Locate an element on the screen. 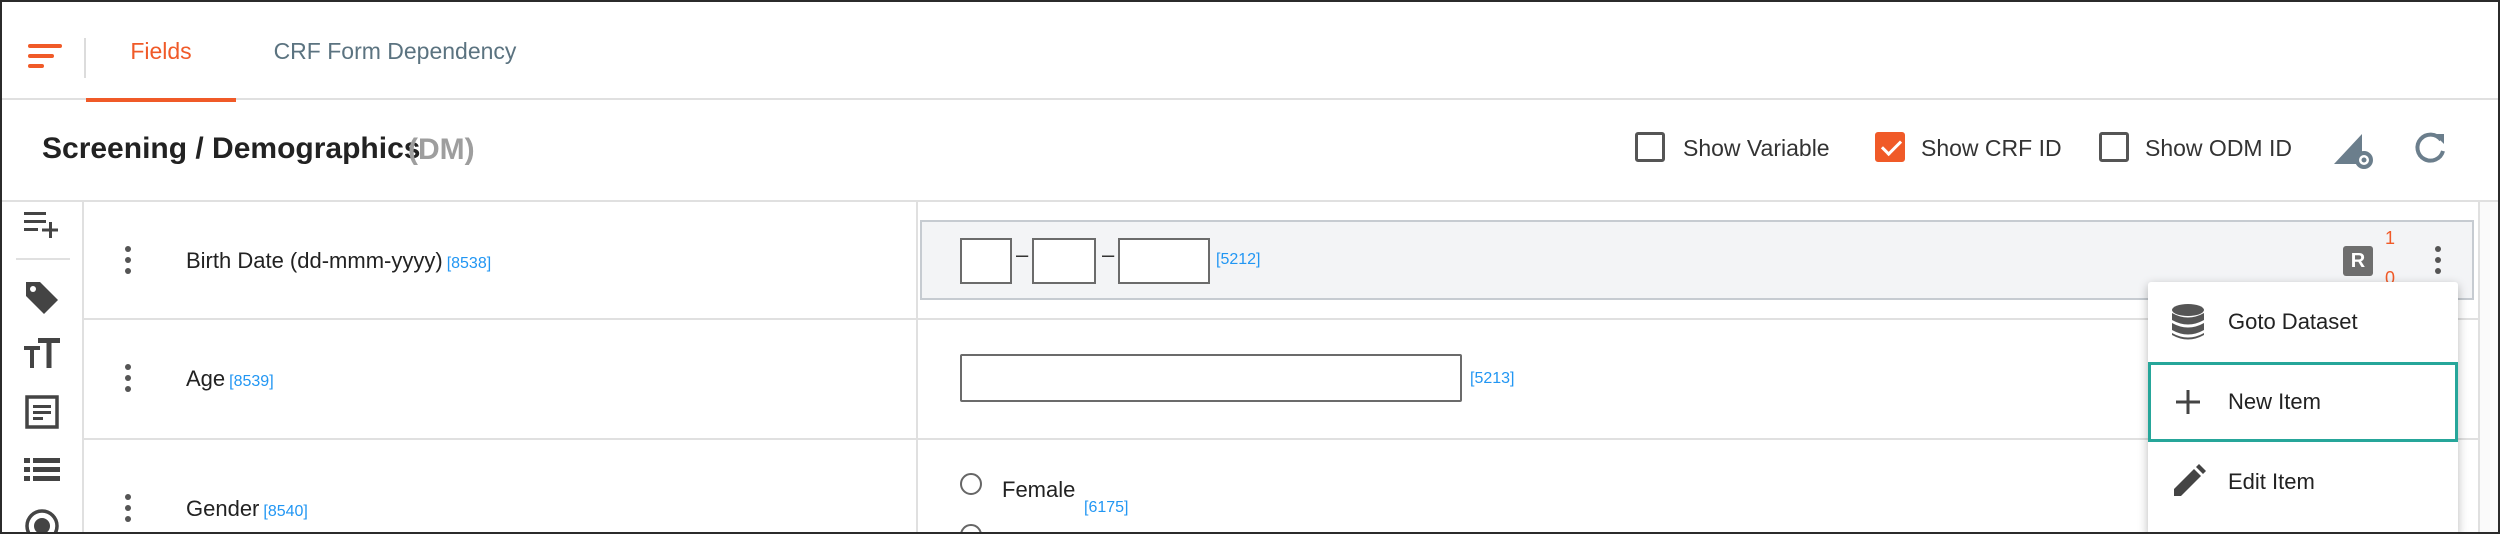 The width and height of the screenshot is (2500, 534). year-input is located at coordinates (1164, 261).